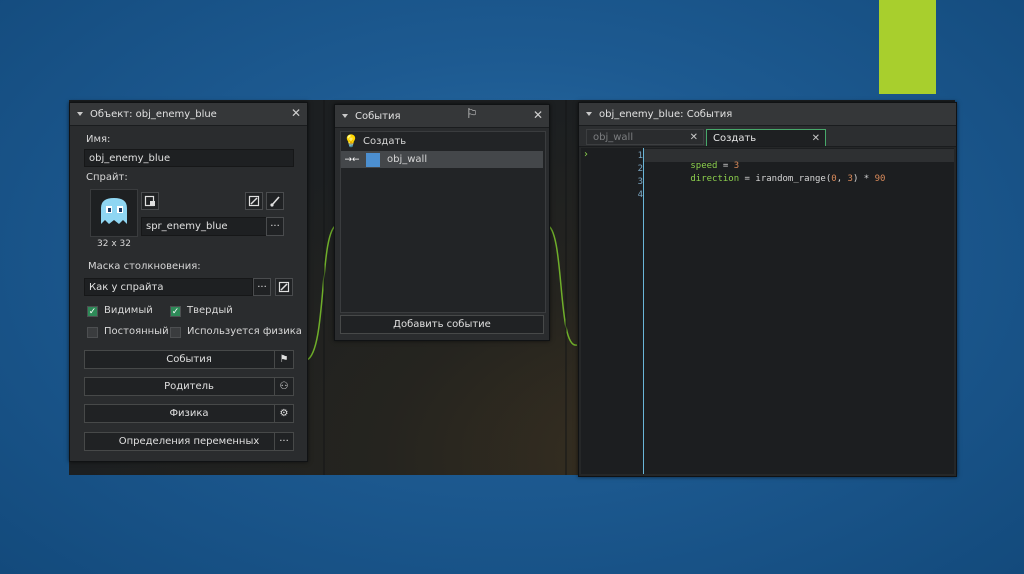 The image size is (1024, 574). What do you see at coordinates (613, 137) in the screenshot?
I see `tab-label: obj_wall` at bounding box center [613, 137].